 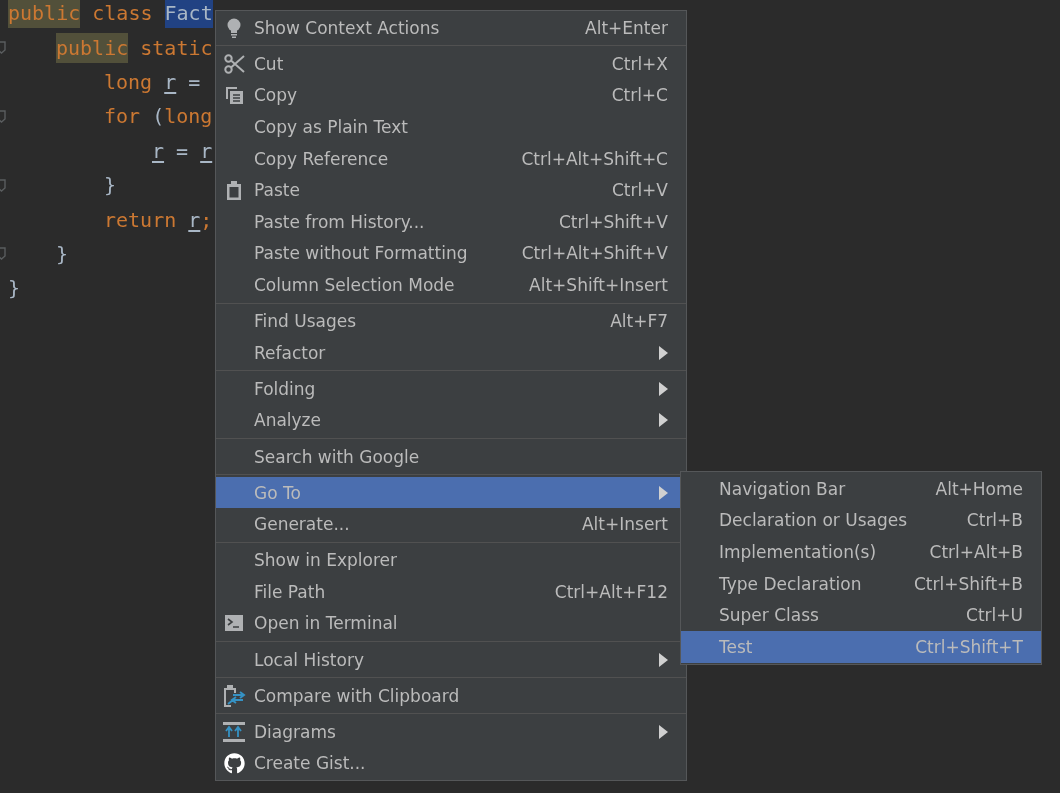 What do you see at coordinates (451, 64) in the screenshot?
I see `menu-item: Cut Ctrl+X` at bounding box center [451, 64].